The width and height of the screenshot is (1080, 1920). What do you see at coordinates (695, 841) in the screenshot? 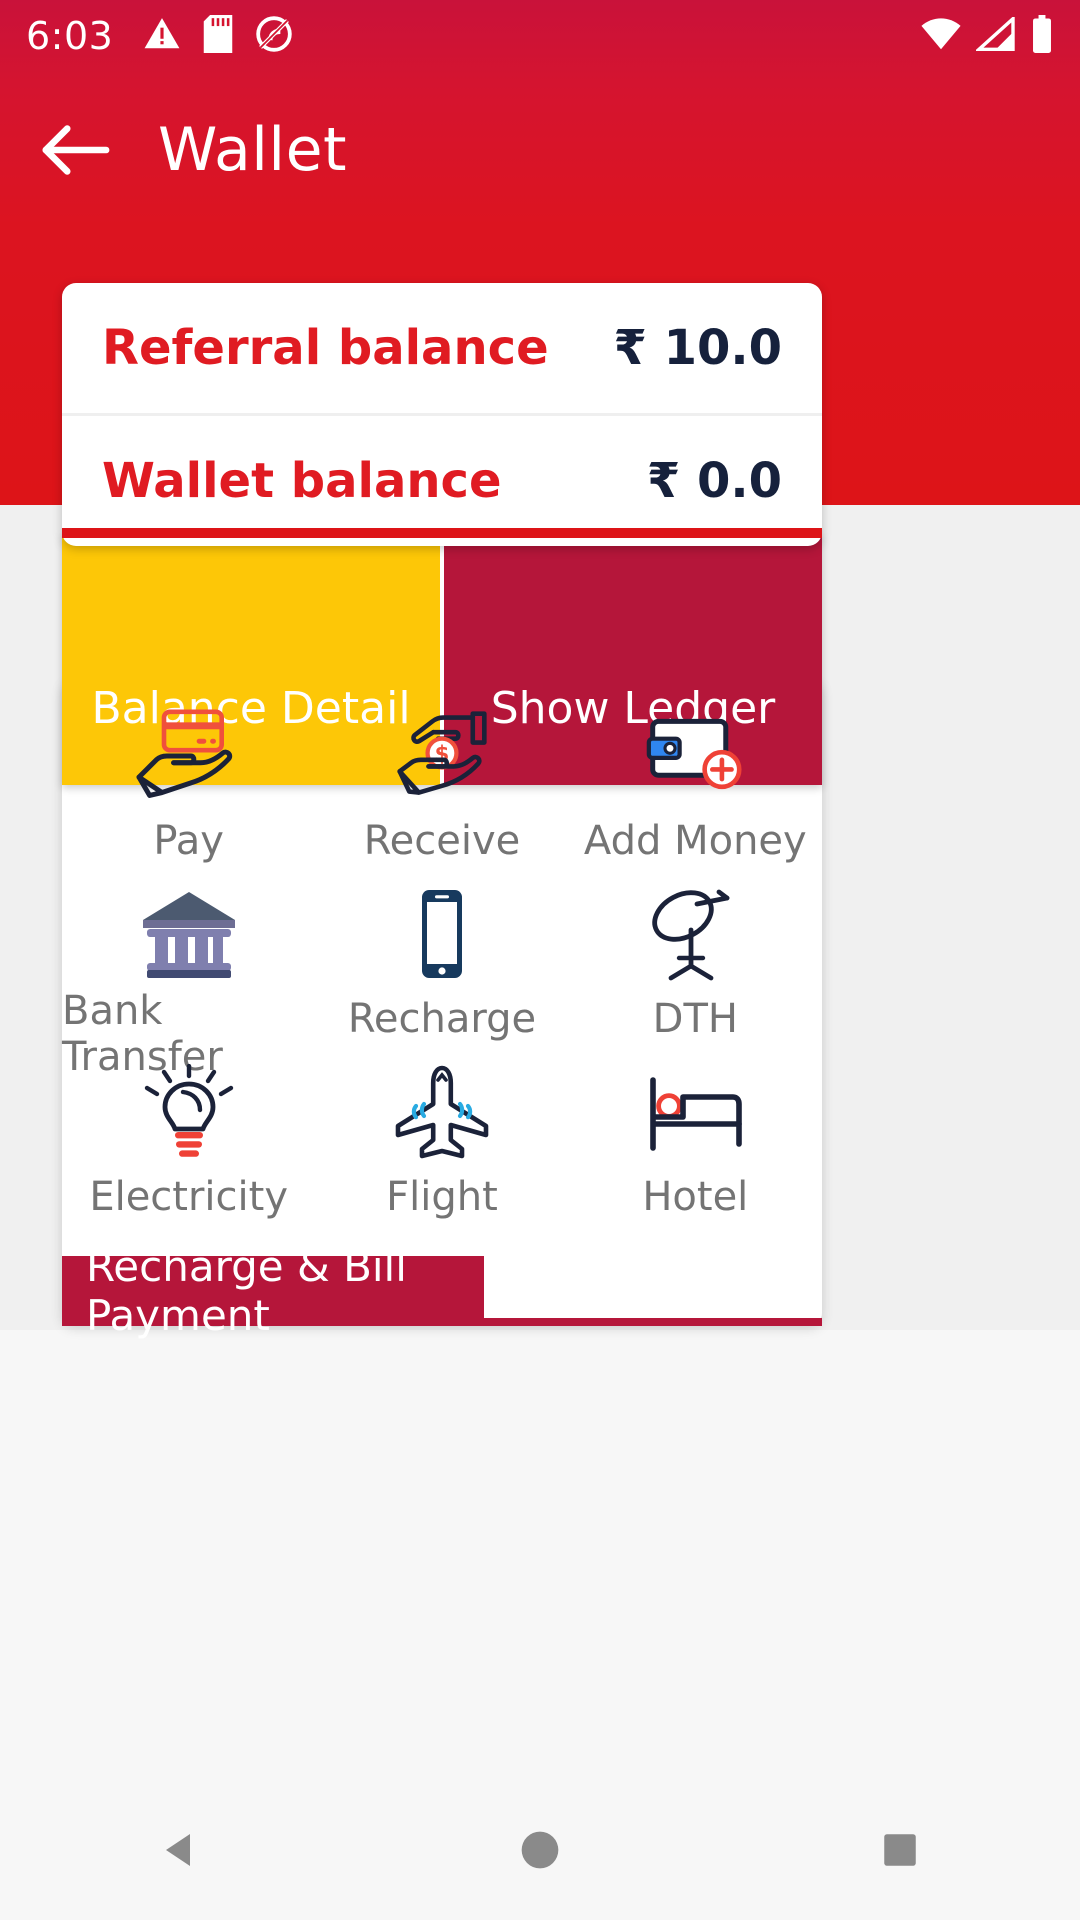
I see `service-label-add-money: Add Money` at bounding box center [695, 841].